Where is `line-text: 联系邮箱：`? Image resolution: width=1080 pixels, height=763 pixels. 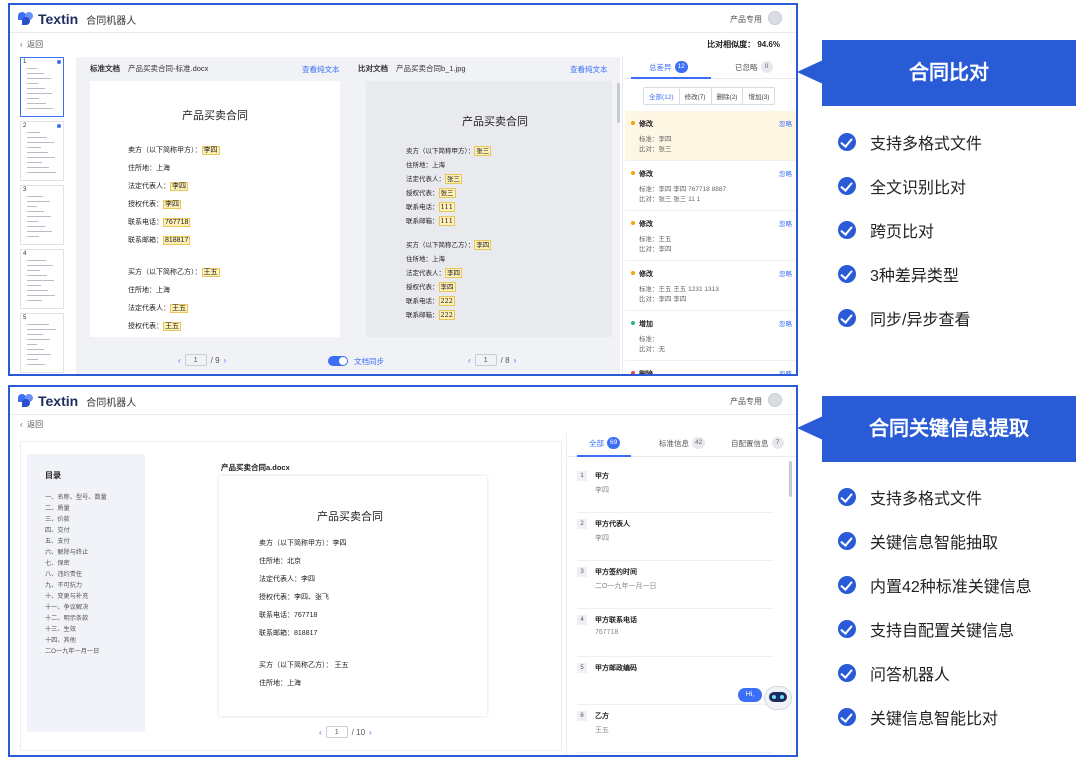 line-text: 联系邮箱： is located at coordinates (145, 240).